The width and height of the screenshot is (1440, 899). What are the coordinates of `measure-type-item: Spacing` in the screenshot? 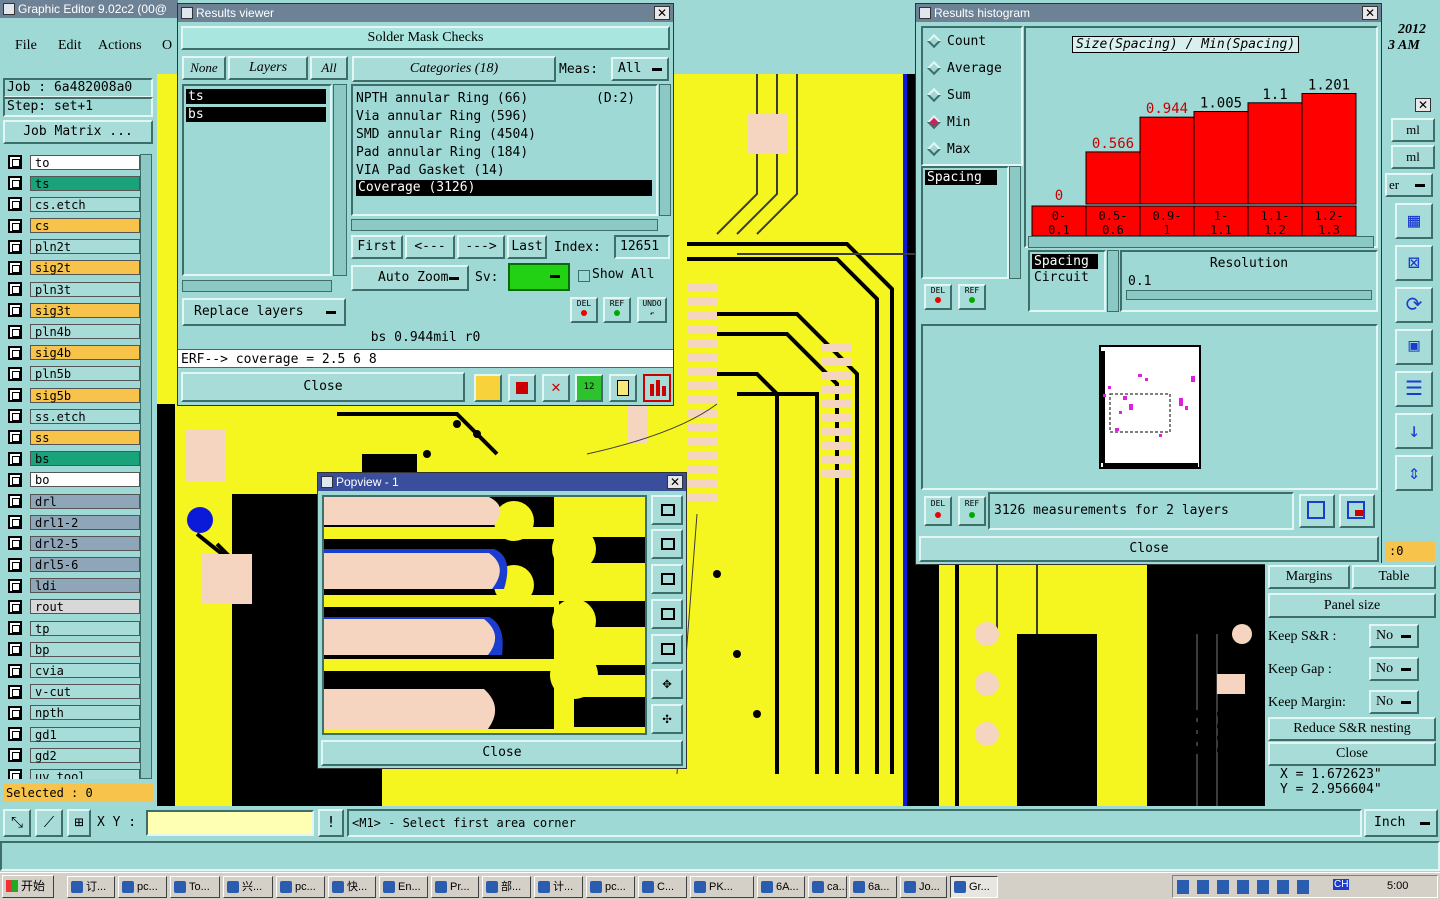 It's located at (961, 177).